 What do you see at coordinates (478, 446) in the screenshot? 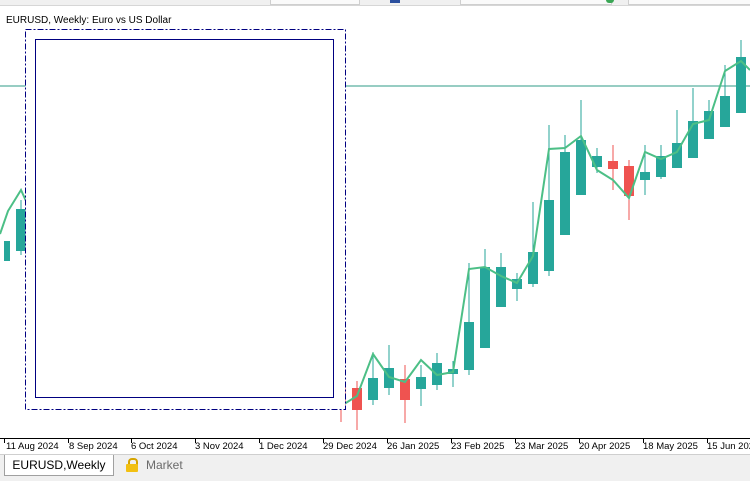
I see `x-axis-label: 23 Feb 2025` at bounding box center [478, 446].